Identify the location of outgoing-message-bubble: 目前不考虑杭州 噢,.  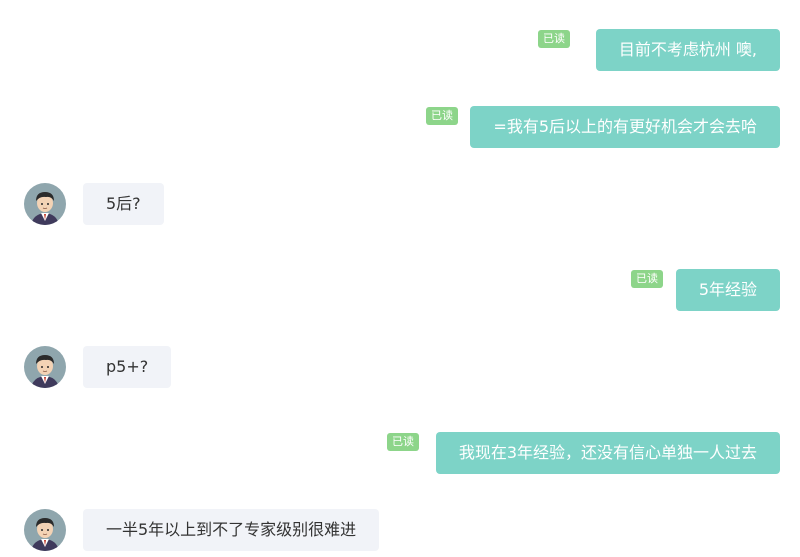
(687, 50).